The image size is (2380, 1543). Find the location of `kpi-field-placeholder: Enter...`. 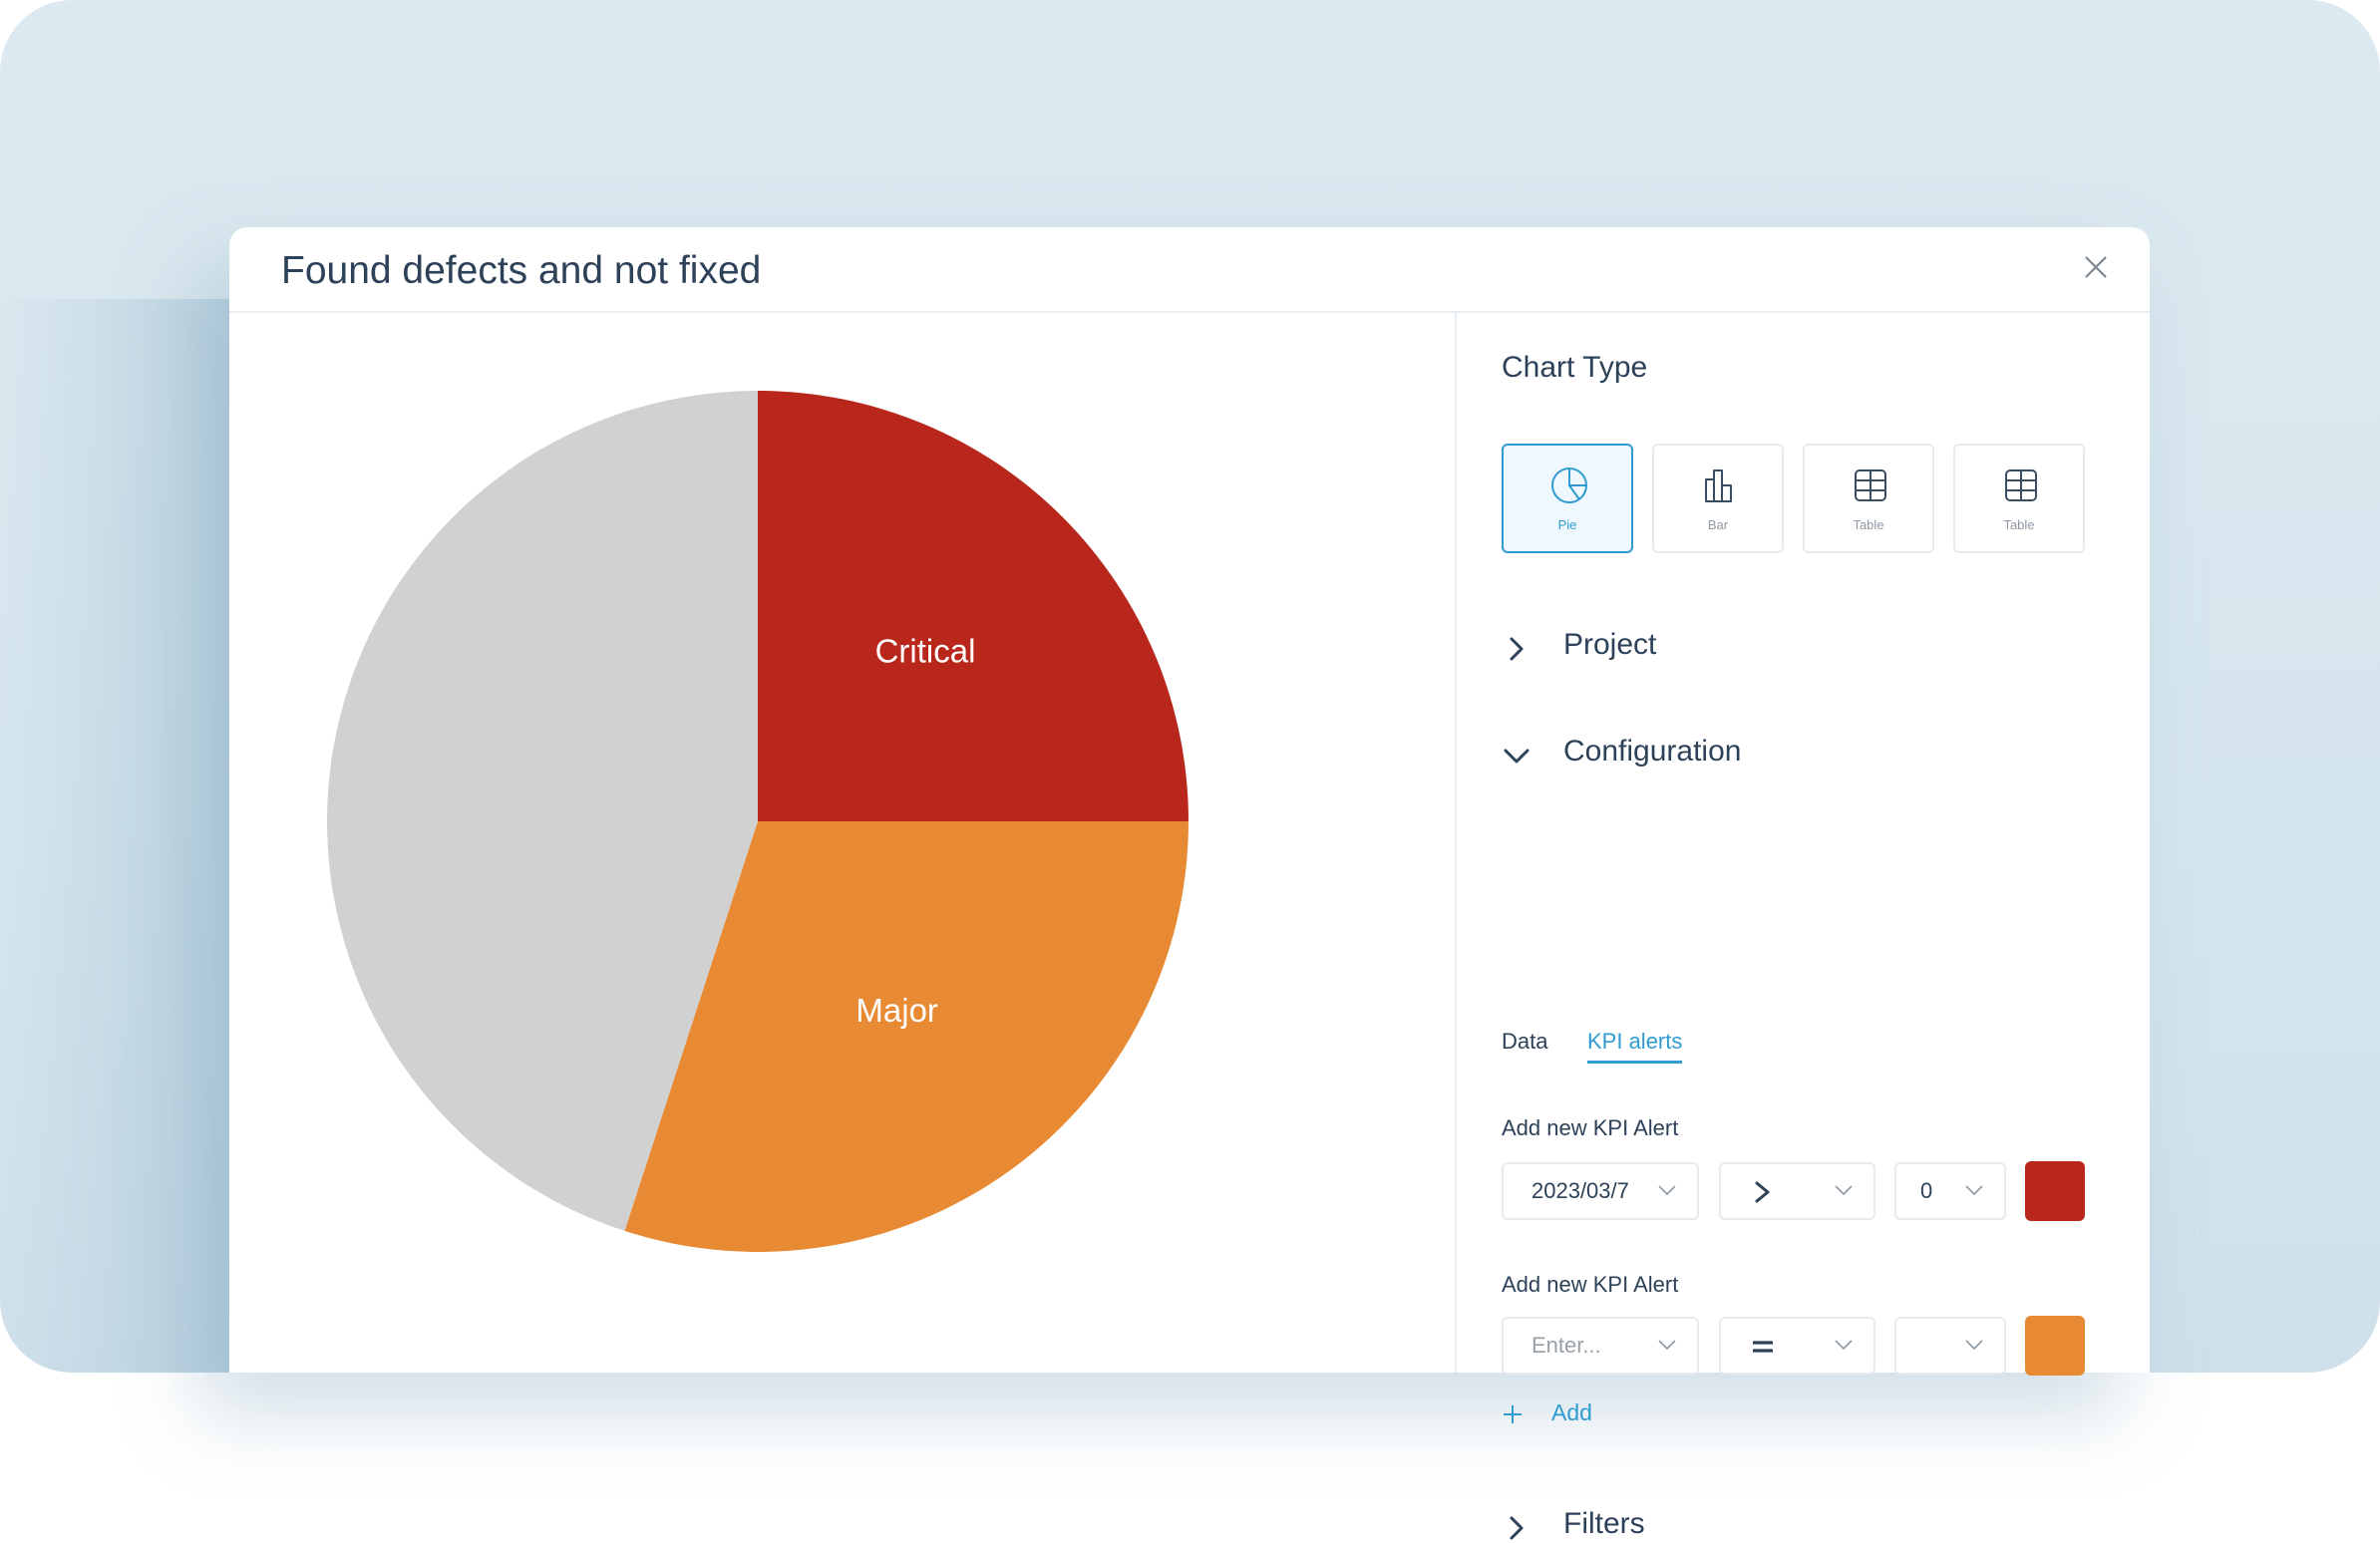

kpi-field-placeholder: Enter... is located at coordinates (1566, 1345).